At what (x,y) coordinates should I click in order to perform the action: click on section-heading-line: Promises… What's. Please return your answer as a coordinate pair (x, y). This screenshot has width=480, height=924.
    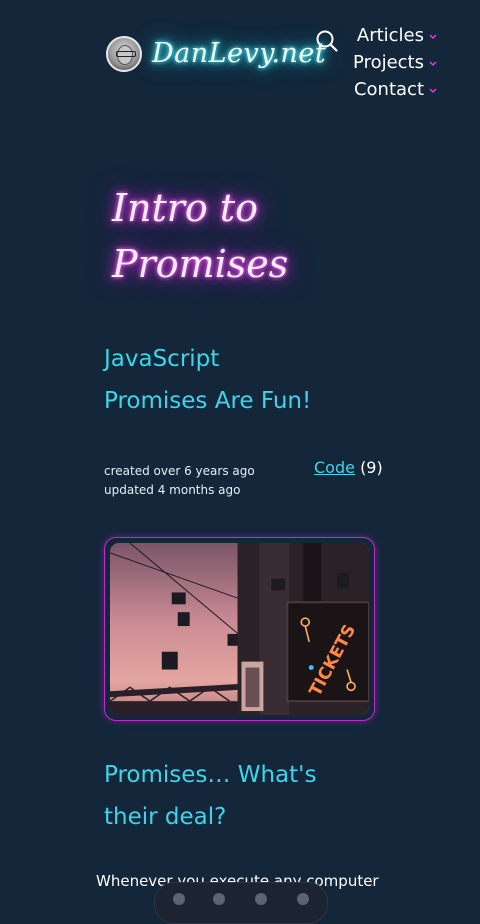
    Looking at the image, I should click on (210, 775).